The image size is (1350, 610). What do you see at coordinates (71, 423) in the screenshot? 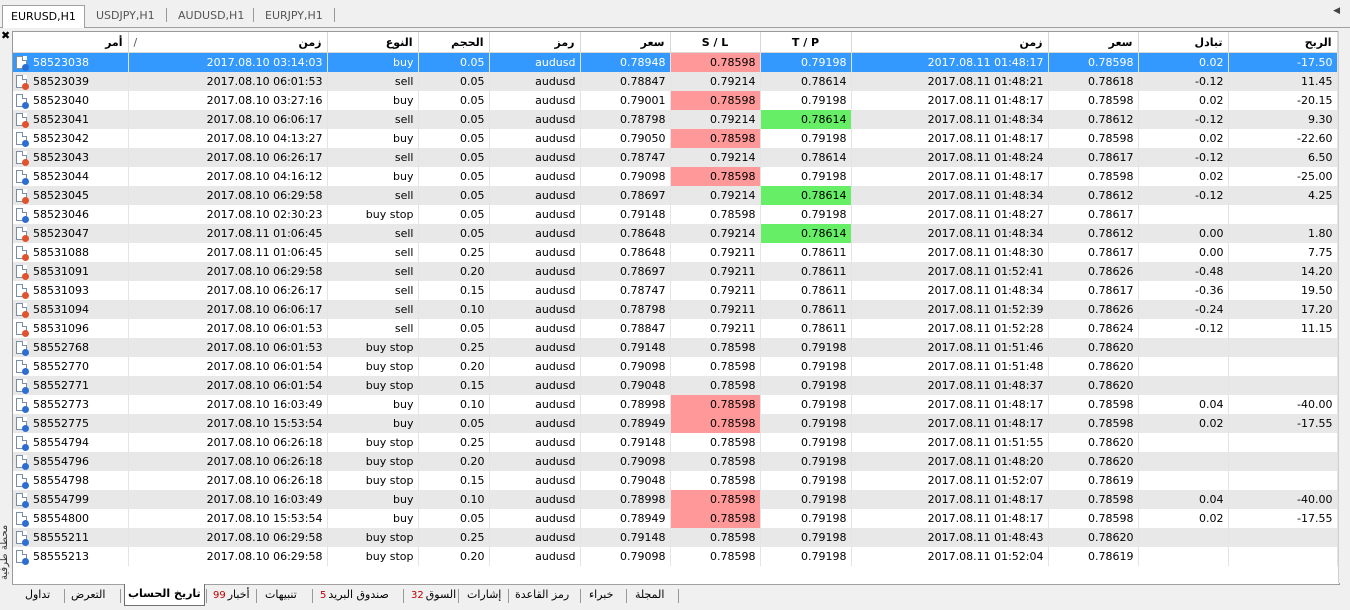
I see `cell-order: 58552775` at bounding box center [71, 423].